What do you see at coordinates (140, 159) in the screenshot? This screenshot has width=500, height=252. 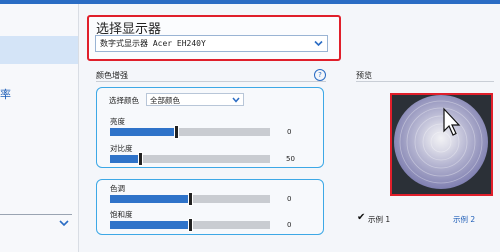 I see `contrast-slider-thumb` at bounding box center [140, 159].